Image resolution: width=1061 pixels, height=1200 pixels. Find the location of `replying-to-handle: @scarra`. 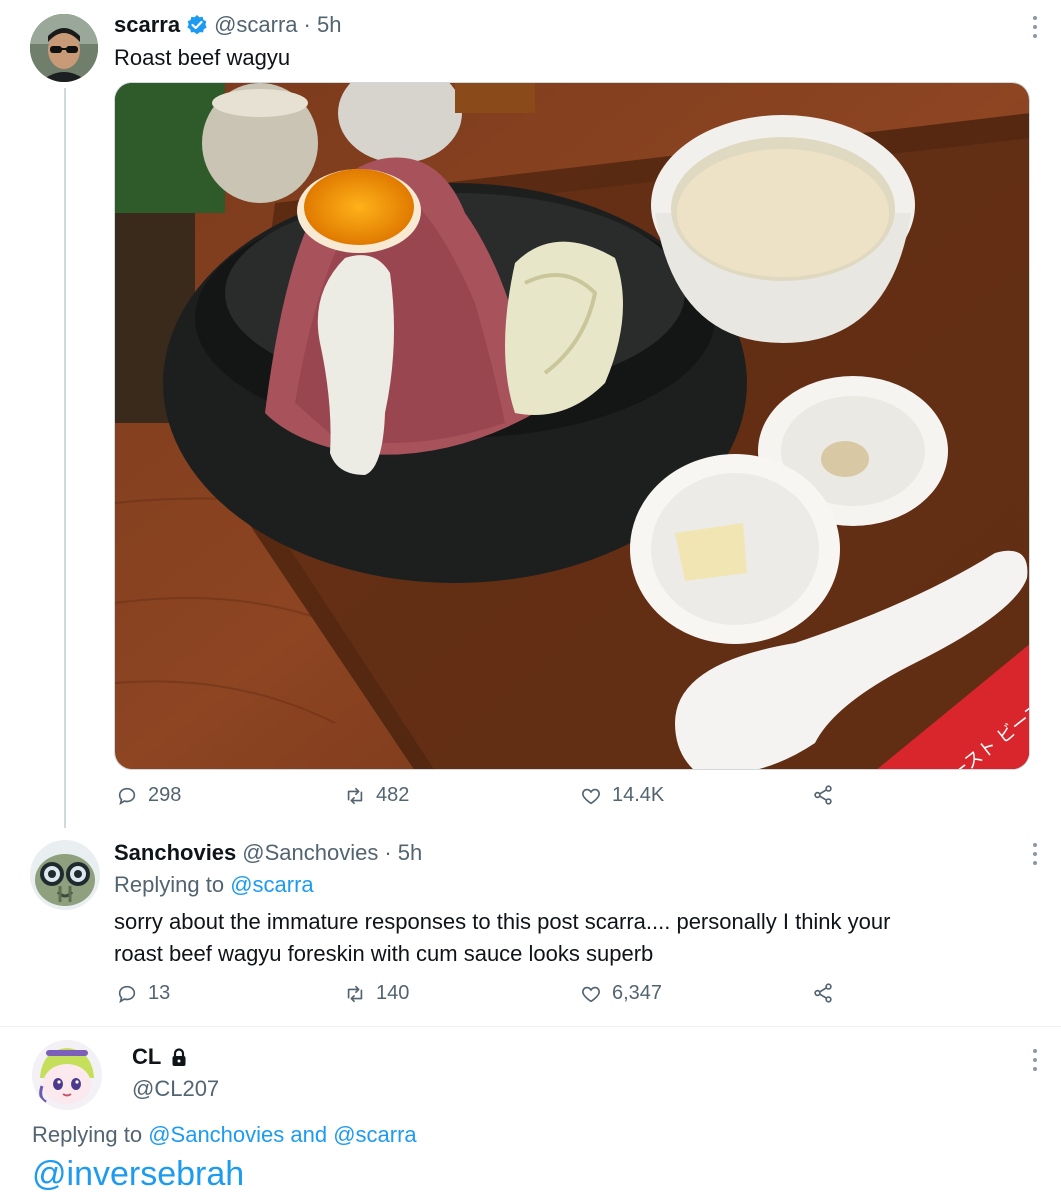

replying-to-handle: @scarra is located at coordinates (271, 884).